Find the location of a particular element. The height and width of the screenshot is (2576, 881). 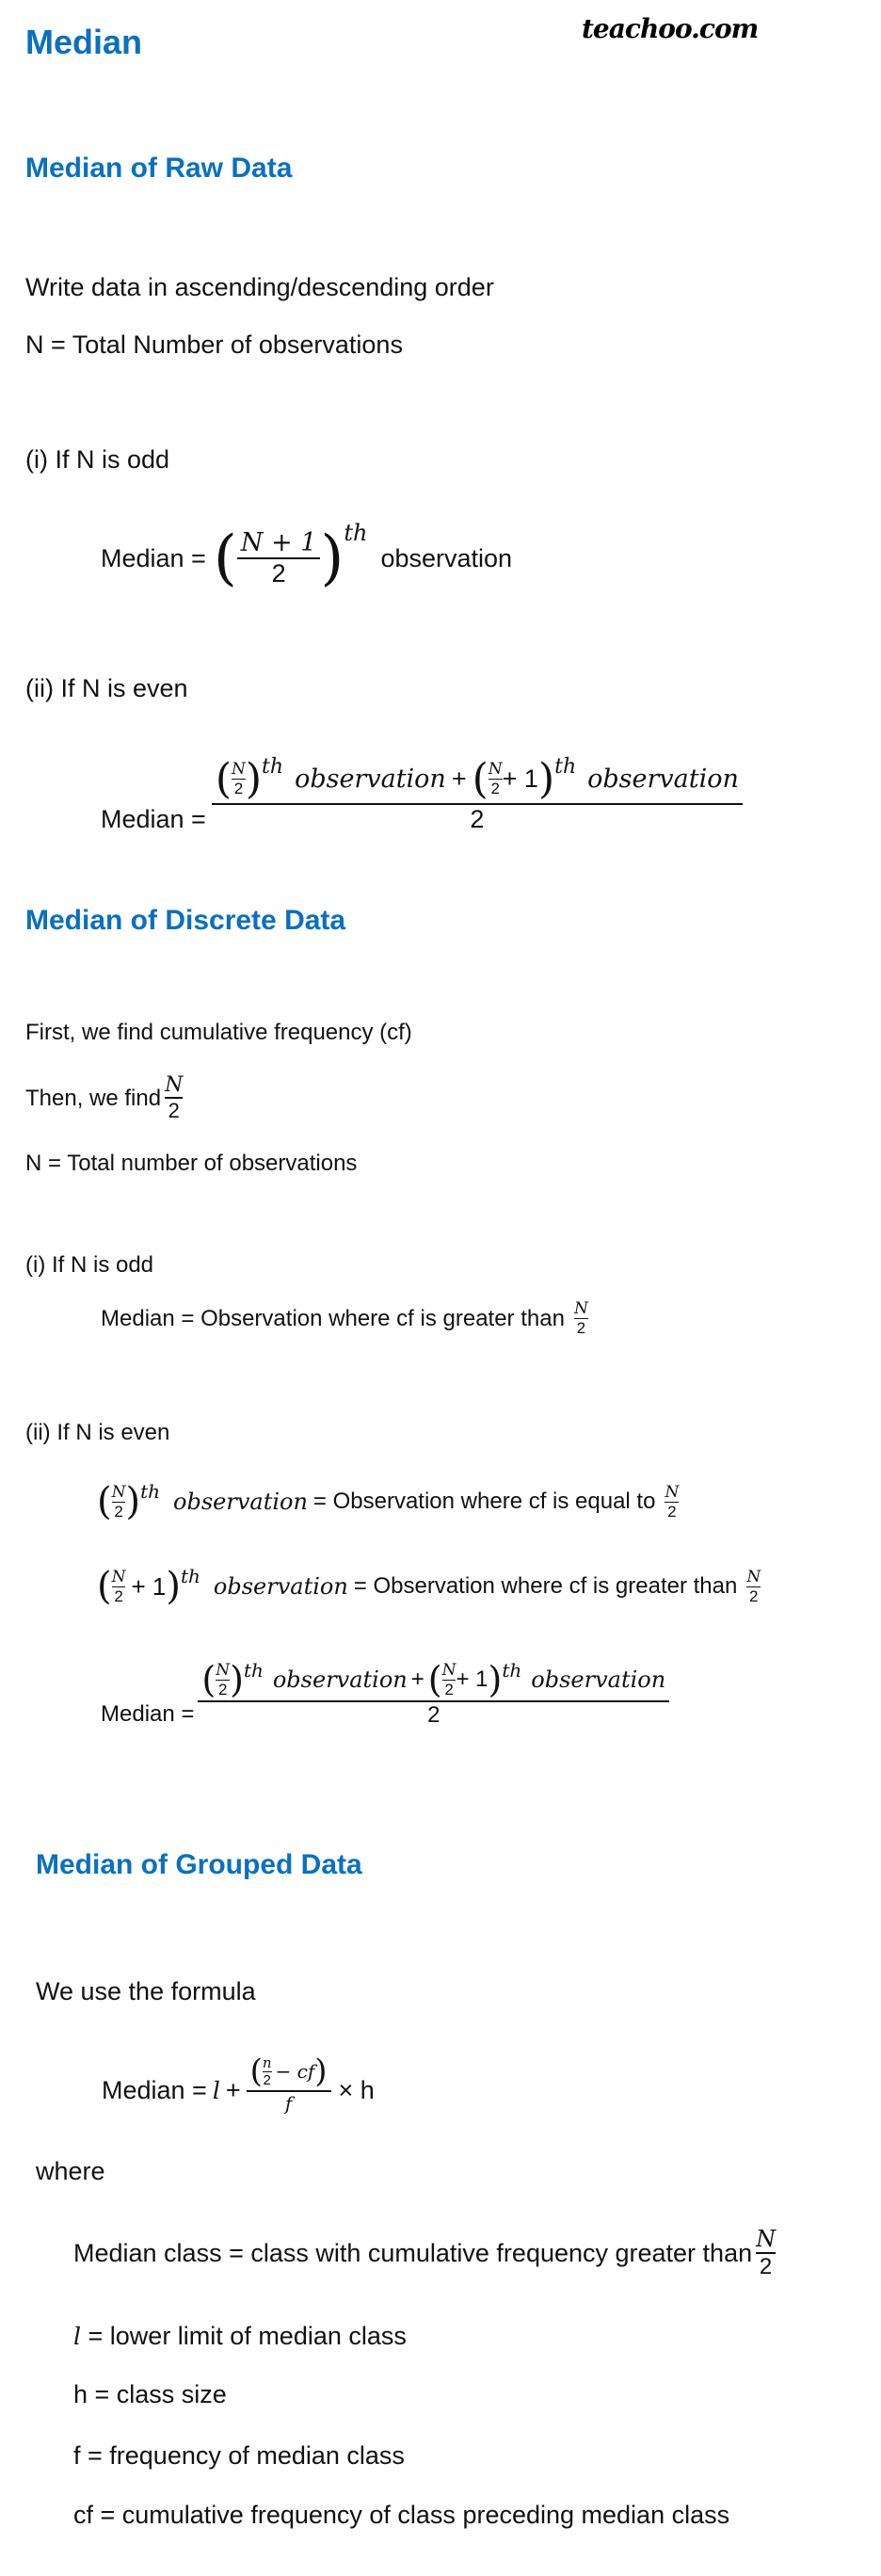

definition-frequency: f = frequency of median class is located at coordinates (239, 2455).